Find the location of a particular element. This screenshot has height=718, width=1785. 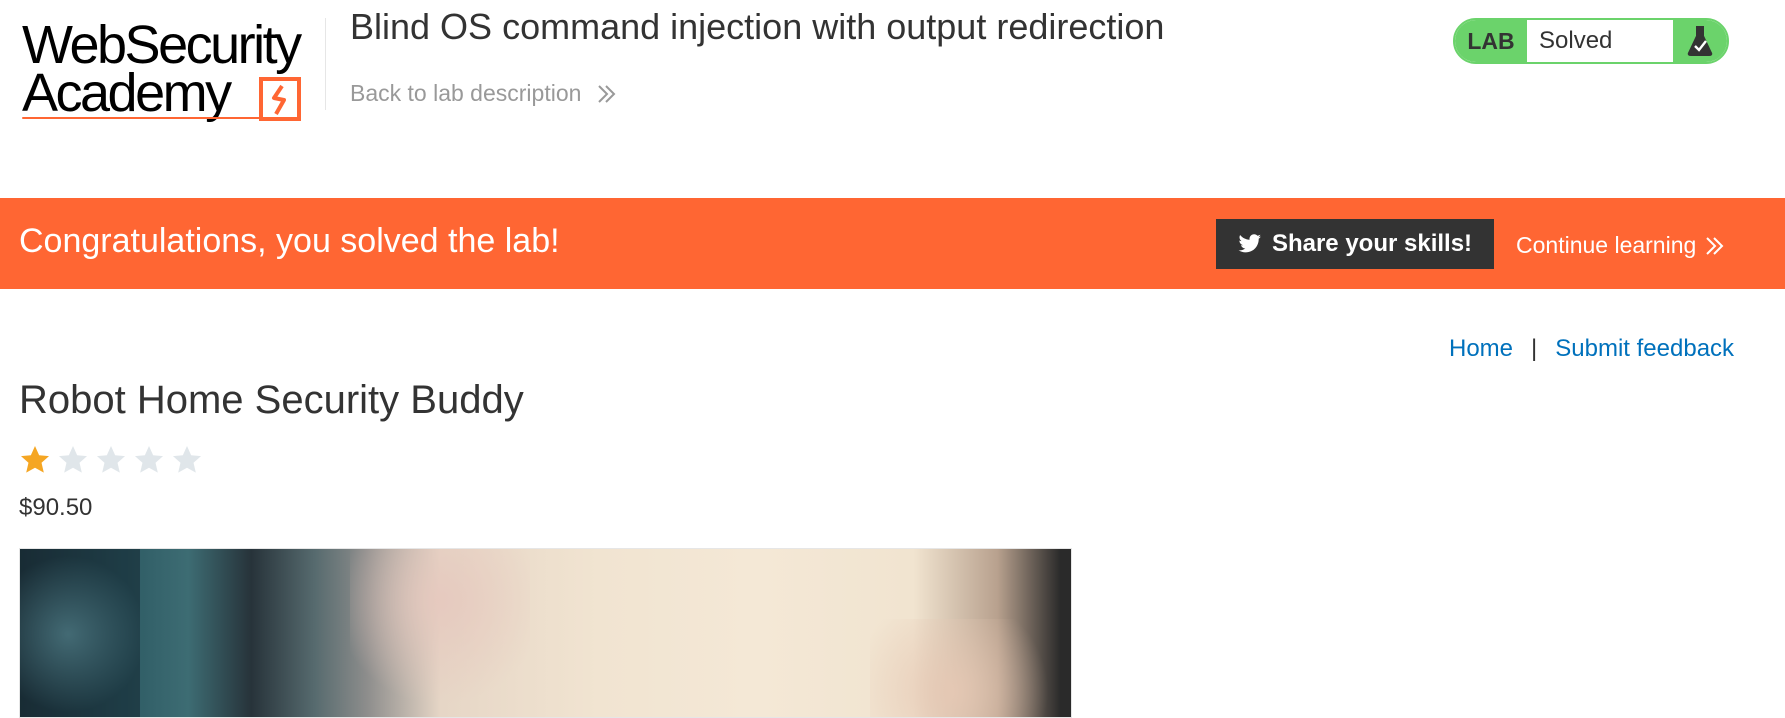

share-skills-button: Share your skills! is located at coordinates (1355, 244).